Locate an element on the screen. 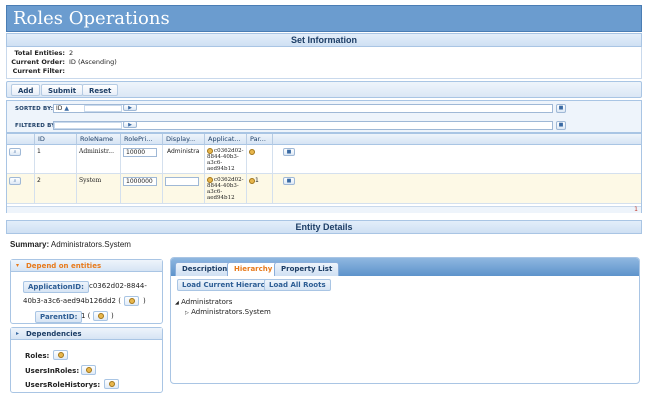 This screenshot has width=650, height=417. dependencies-header: ▸ Dependencies is located at coordinates (86, 334).